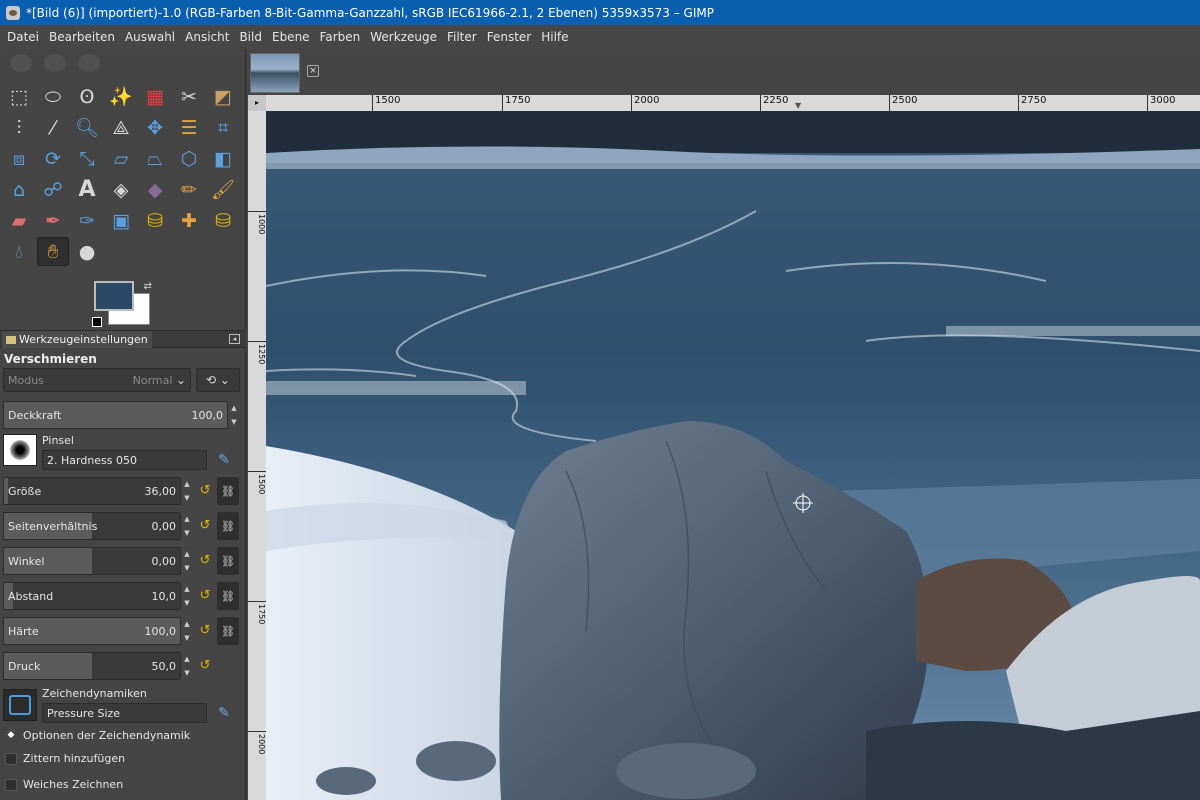 The image size is (1200, 800). What do you see at coordinates (189, 220) in the screenshot?
I see `heal-icon: ✚` at bounding box center [189, 220].